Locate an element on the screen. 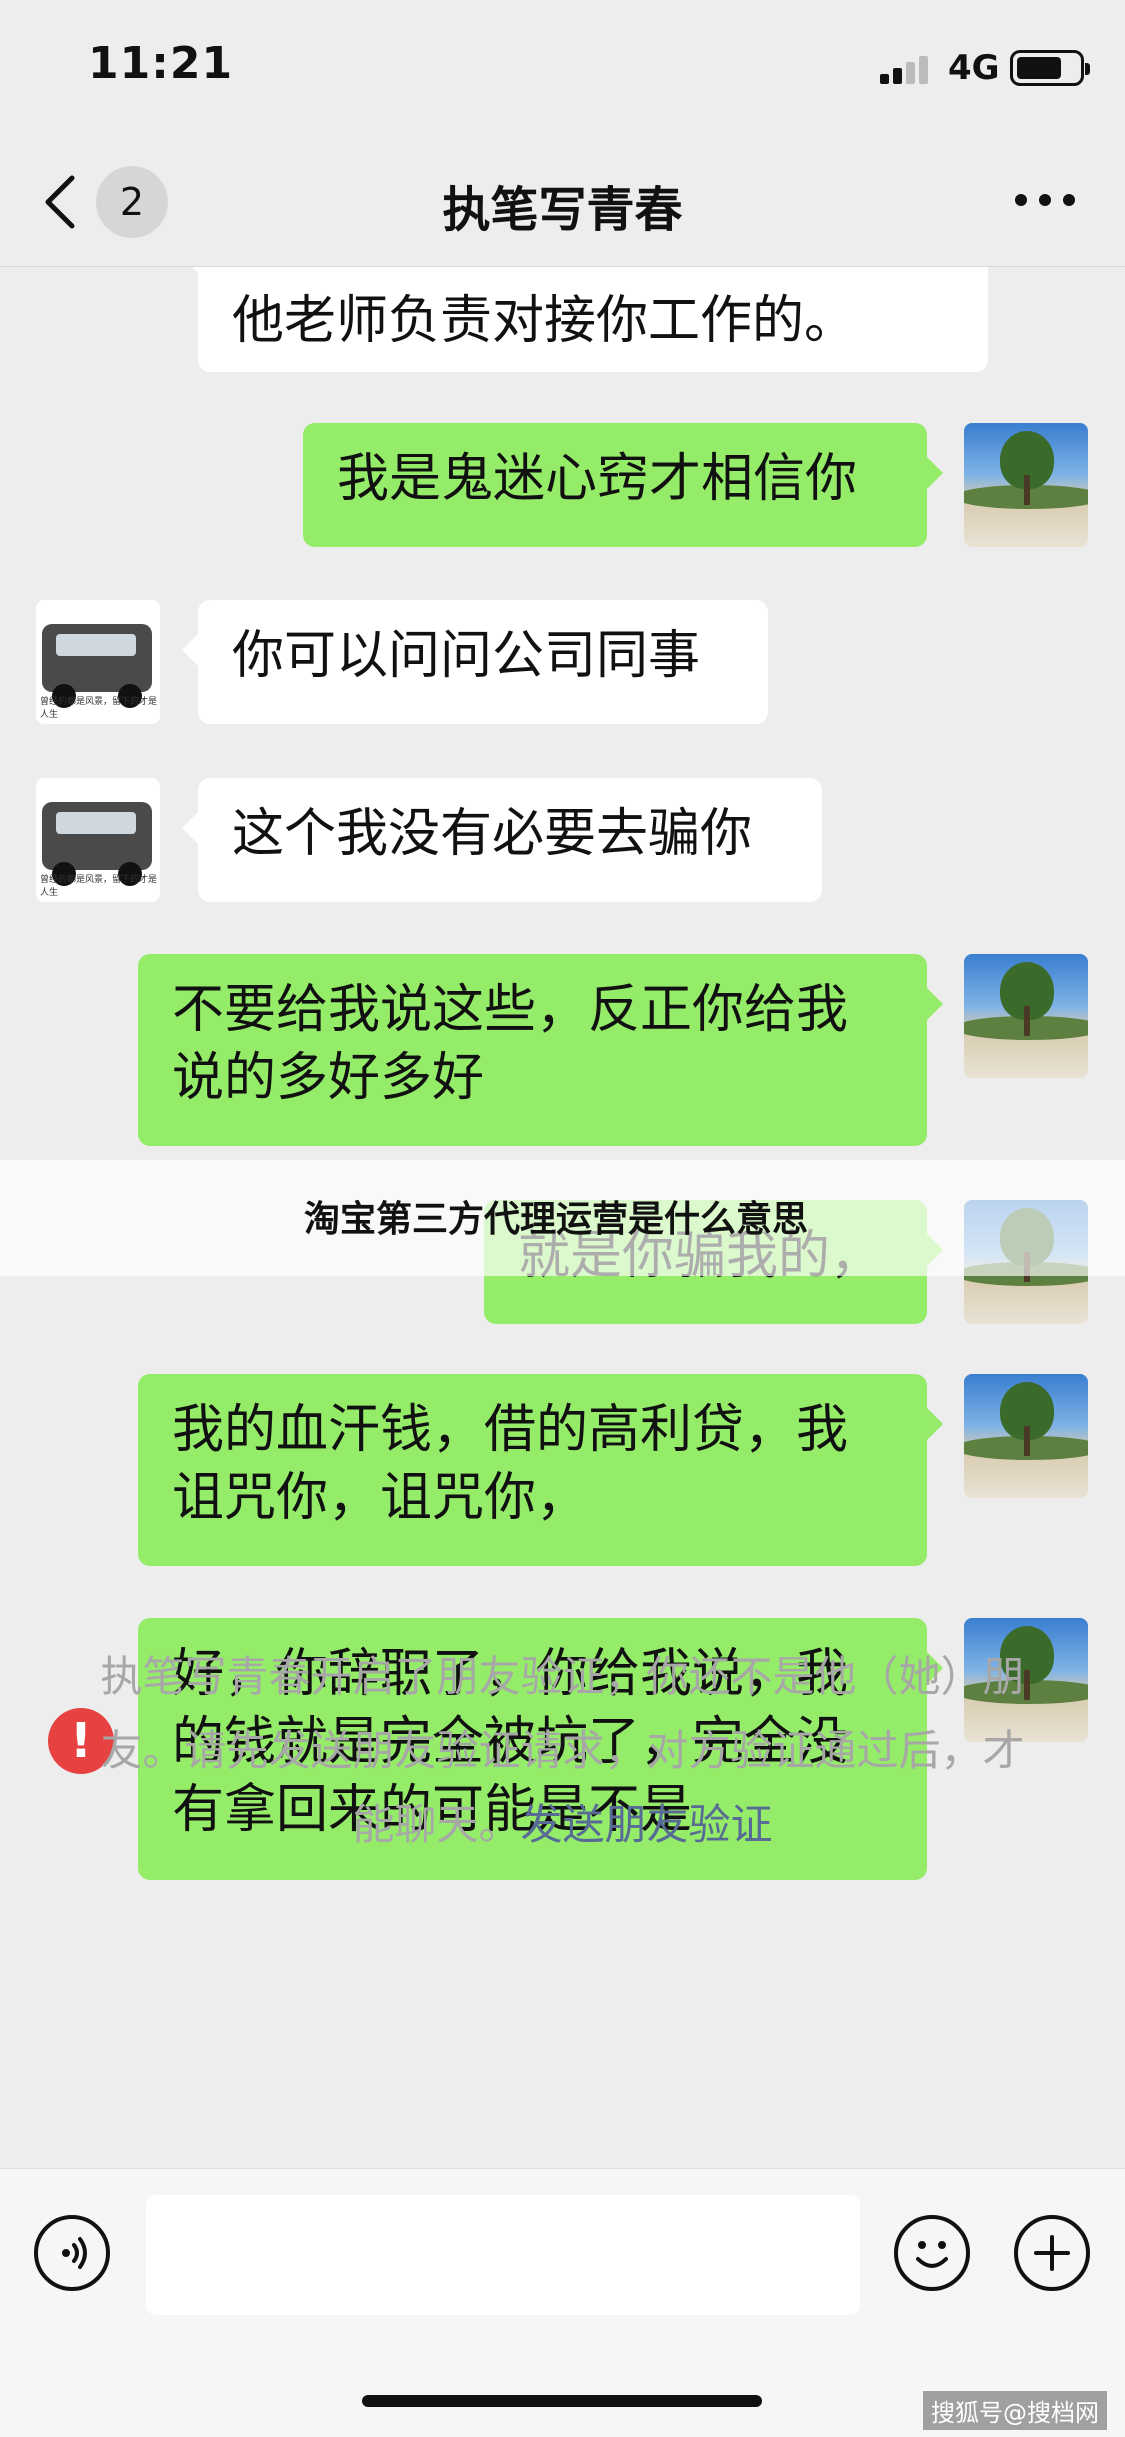  message-bubble-left: 他老师负责对接你工作的。 is located at coordinates (585, 319).